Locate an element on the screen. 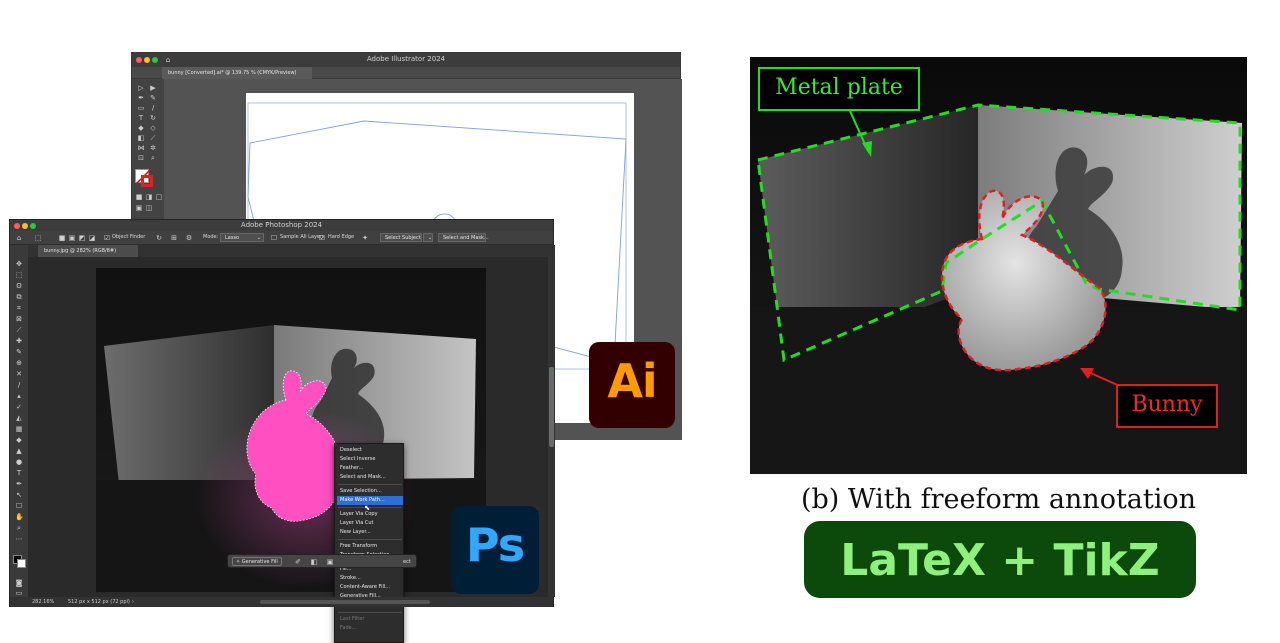 The image size is (1280, 643). hard-edge-checkbox: ☑ is located at coordinates (322, 238).